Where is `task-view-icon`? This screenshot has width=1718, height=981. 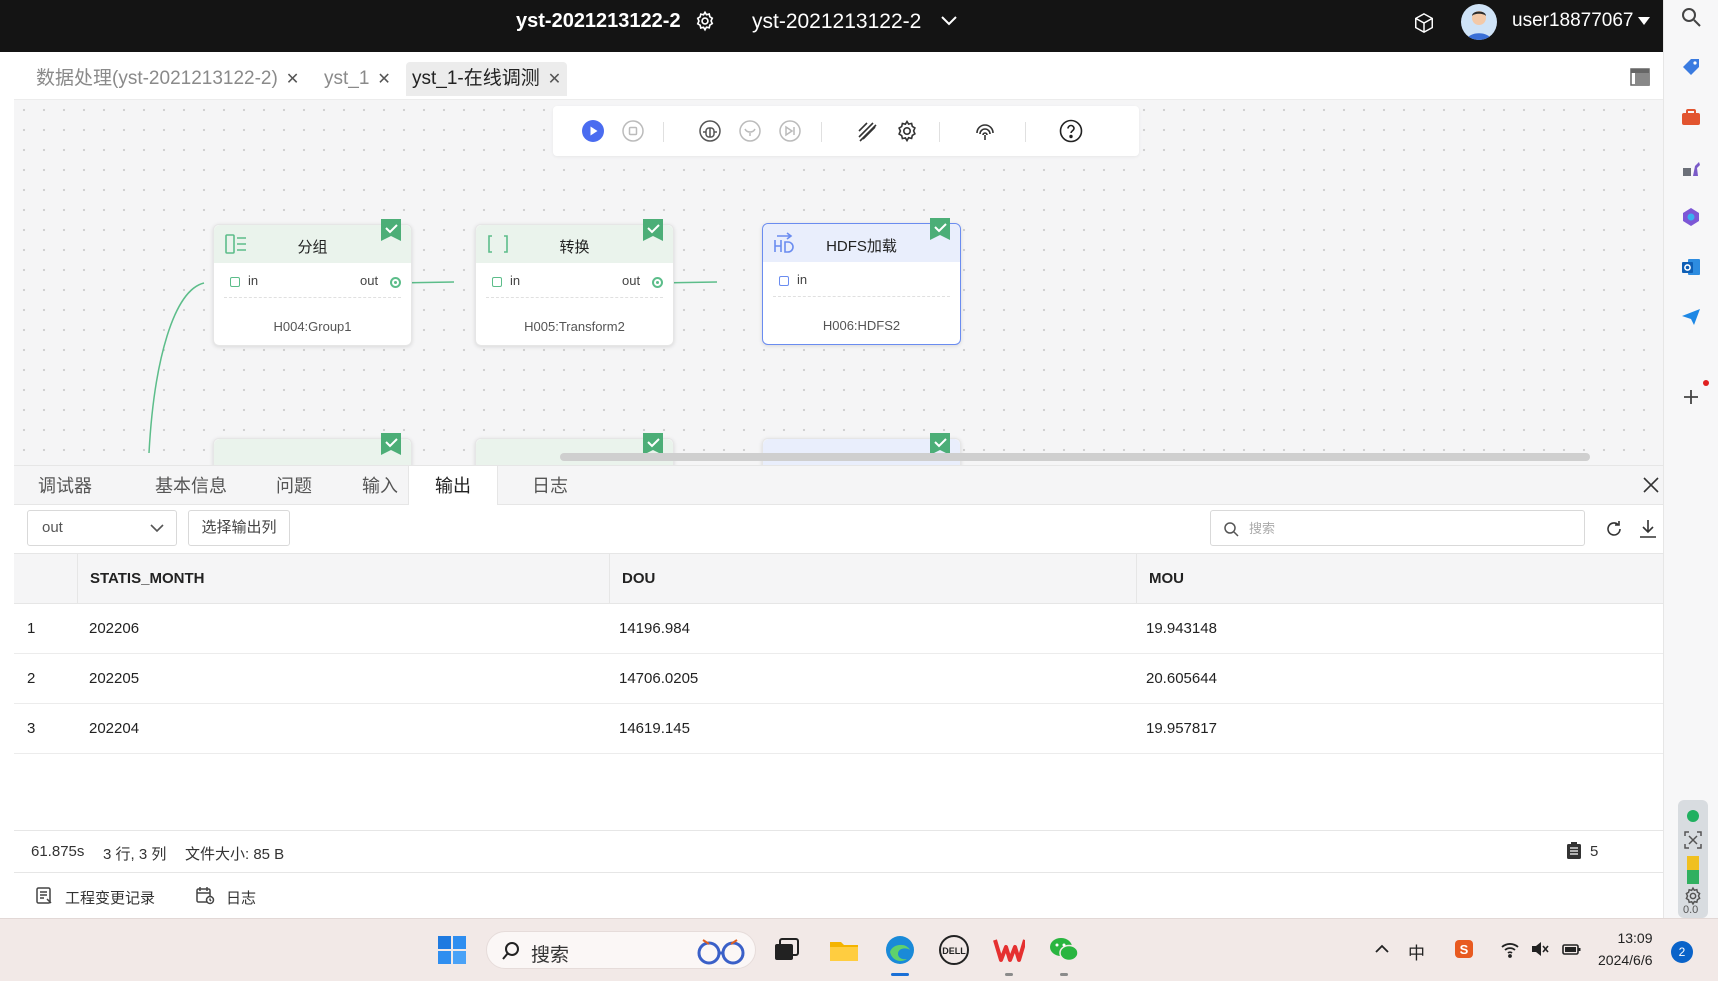 task-view-icon is located at coordinates (786, 950).